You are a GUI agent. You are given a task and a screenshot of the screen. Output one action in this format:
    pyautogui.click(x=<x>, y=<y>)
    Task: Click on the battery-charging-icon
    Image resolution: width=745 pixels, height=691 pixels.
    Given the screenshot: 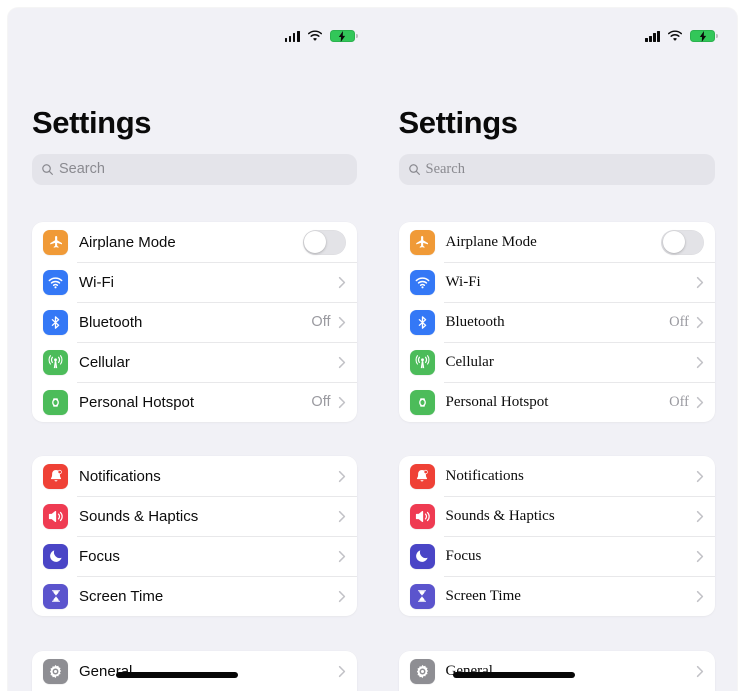 What is the action you would take?
    pyautogui.click(x=343, y=36)
    